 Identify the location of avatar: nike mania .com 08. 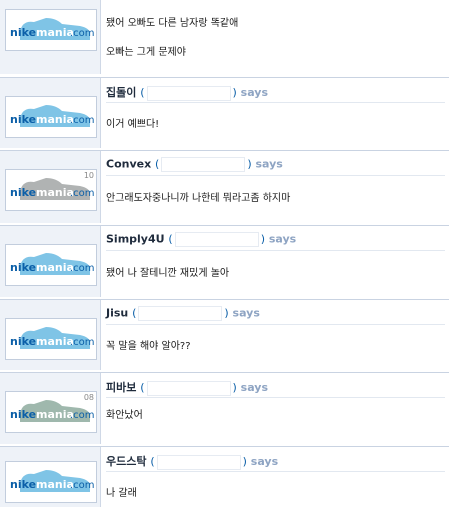
(51, 412).